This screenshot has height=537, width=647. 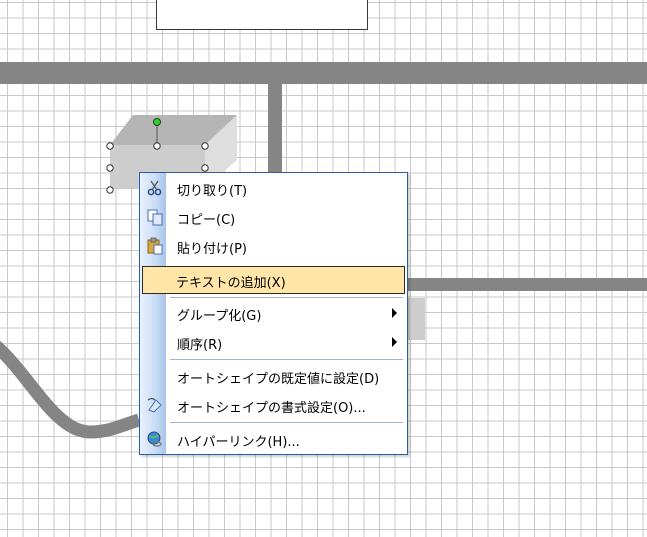 What do you see at coordinates (155, 217) in the screenshot?
I see `copy-icon` at bounding box center [155, 217].